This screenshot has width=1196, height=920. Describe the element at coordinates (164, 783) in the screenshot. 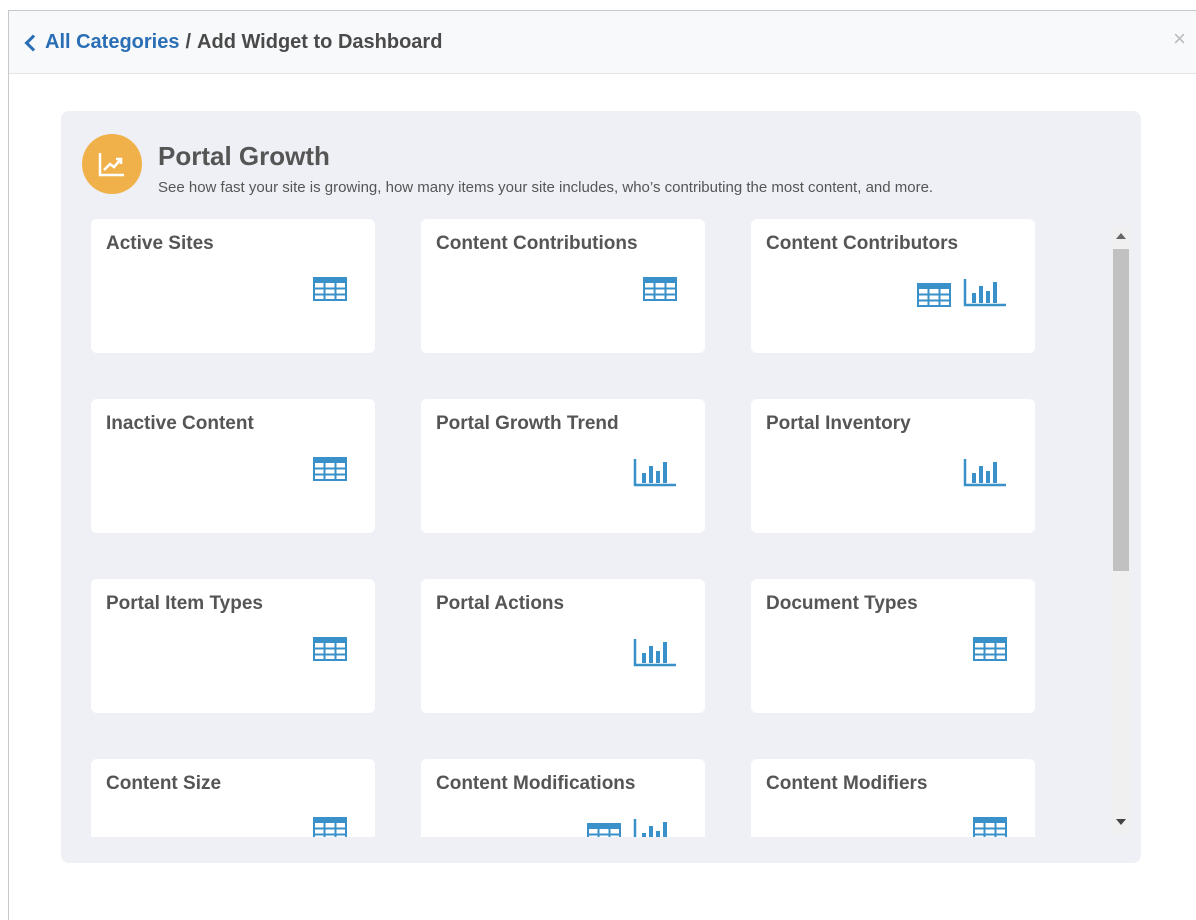

I see `widget-title: Content Size` at that location.